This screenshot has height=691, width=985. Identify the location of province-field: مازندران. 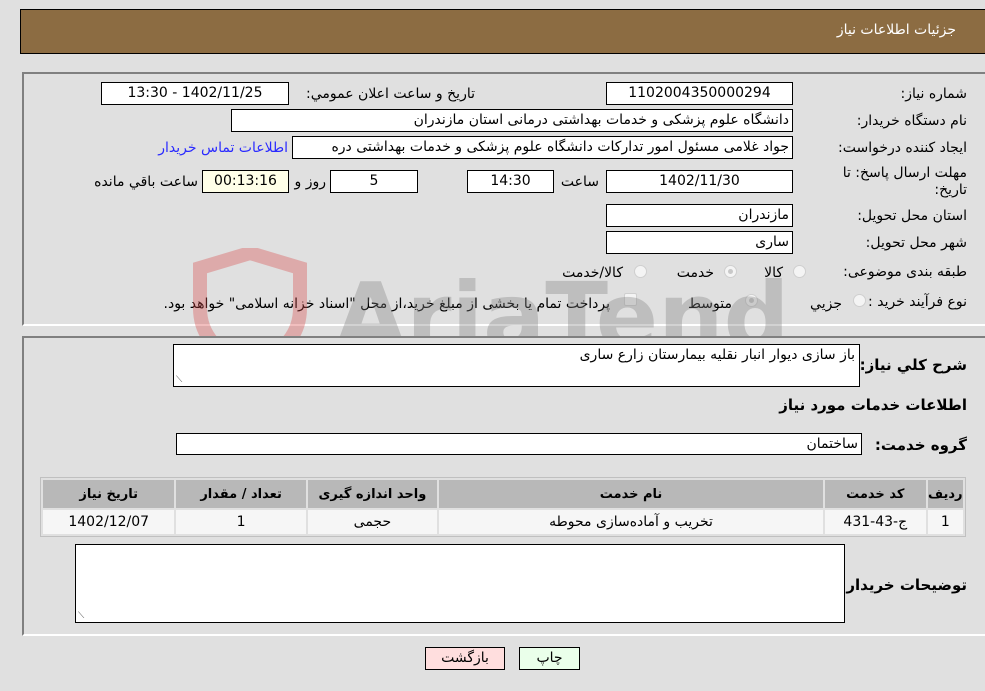
(699, 215).